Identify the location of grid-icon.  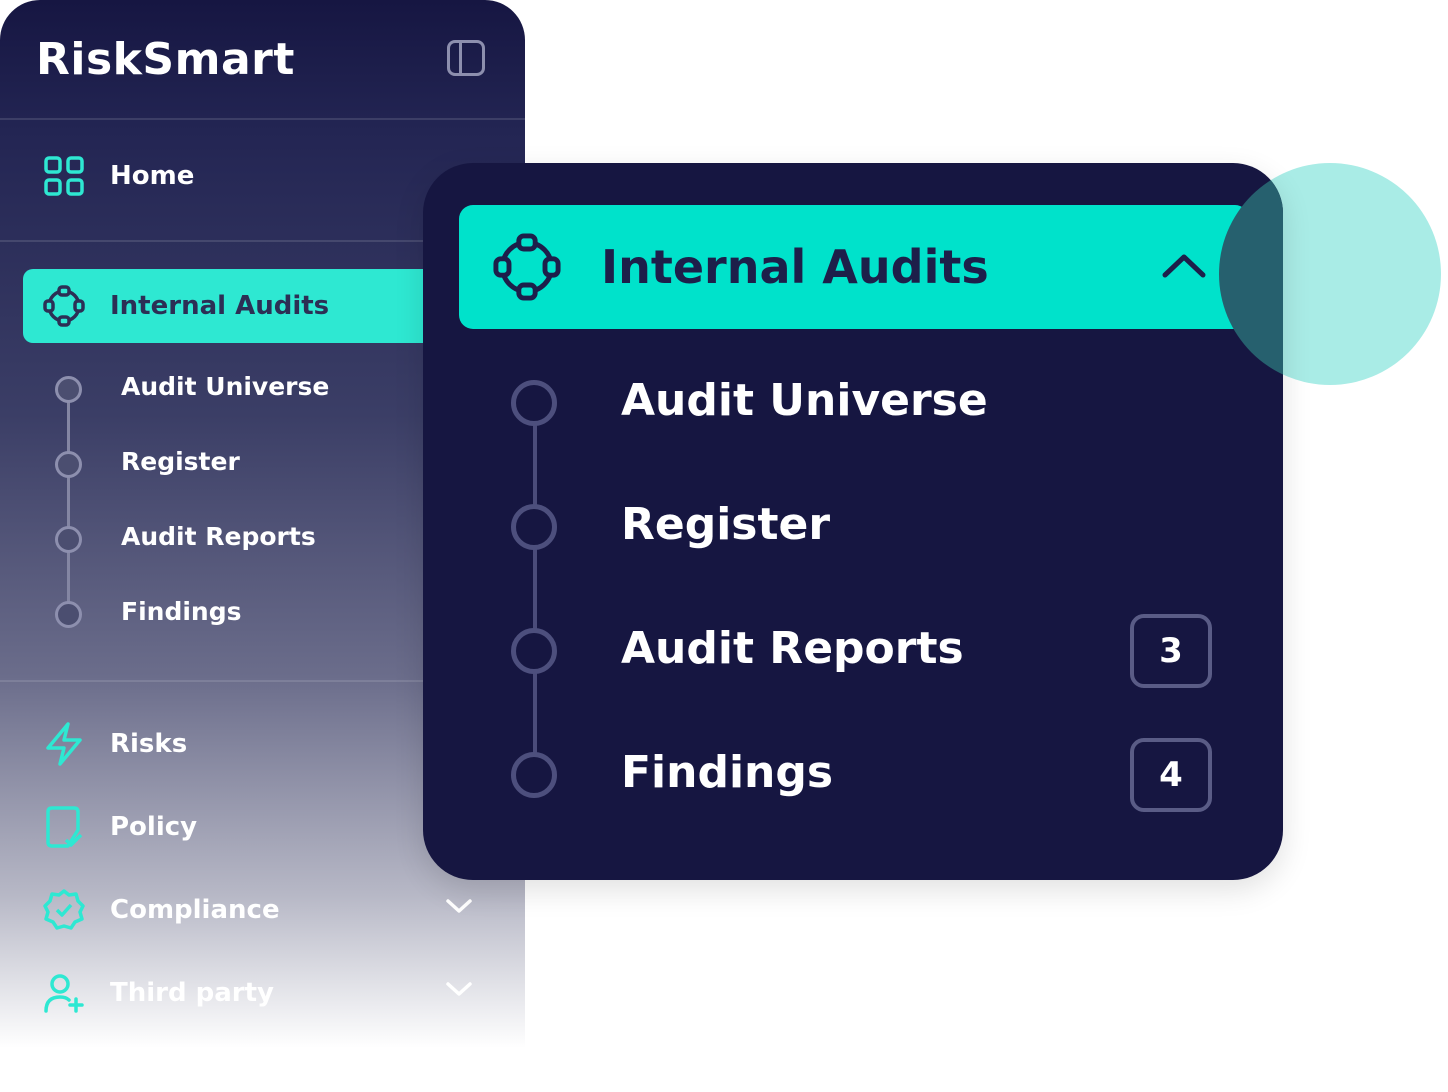
(64, 176).